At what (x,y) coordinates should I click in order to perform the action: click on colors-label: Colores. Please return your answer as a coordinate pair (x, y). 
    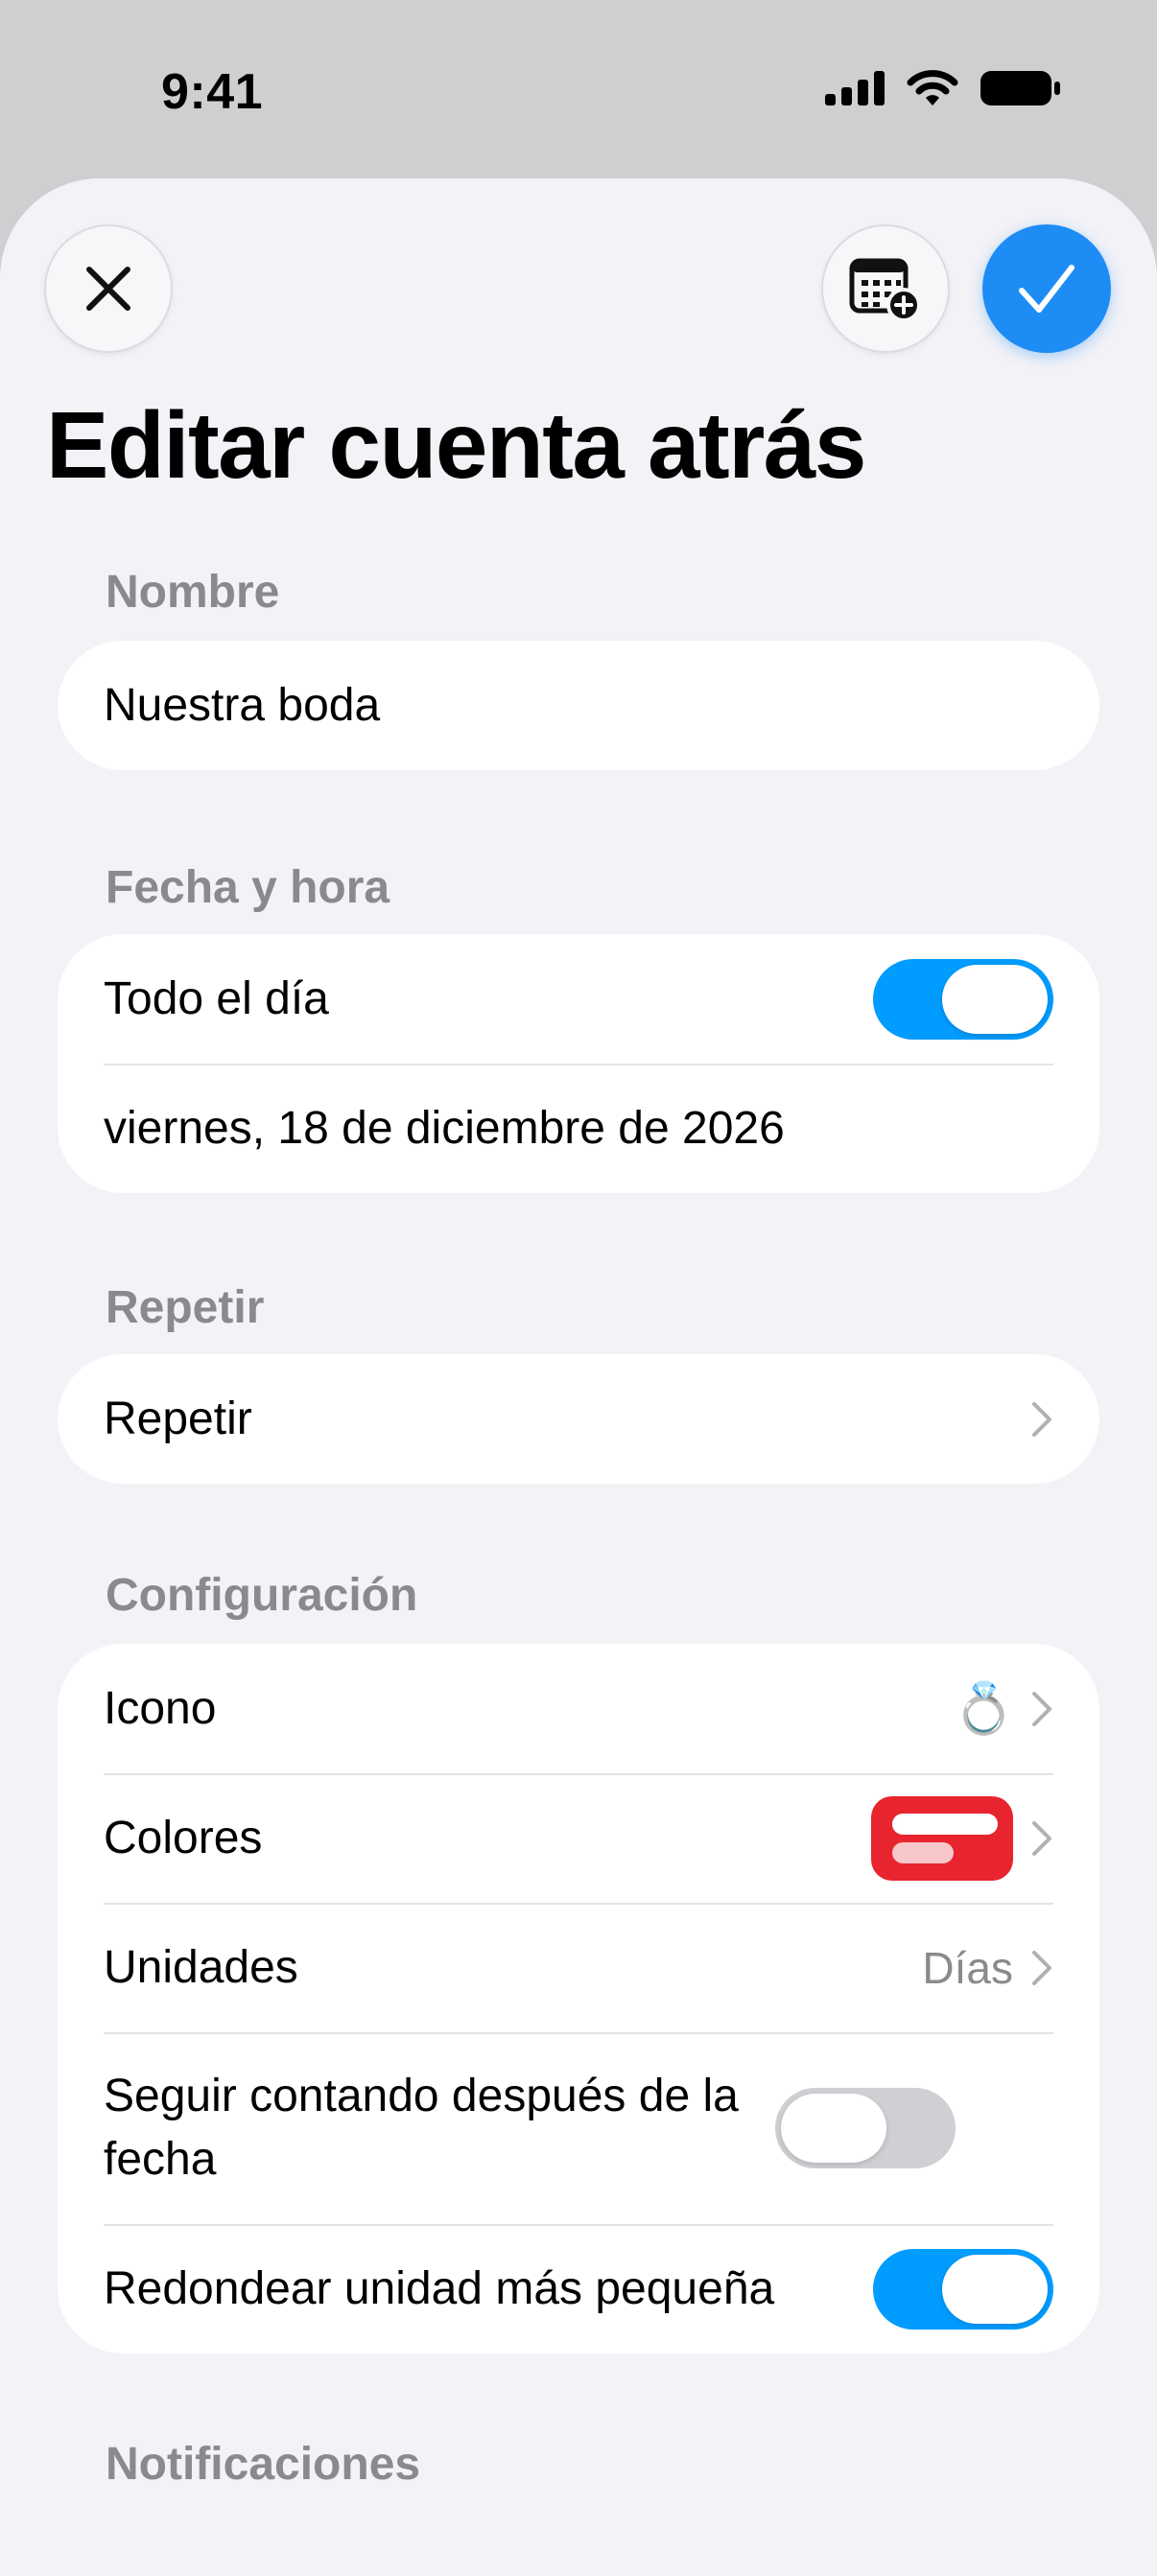
    Looking at the image, I should click on (183, 1838).